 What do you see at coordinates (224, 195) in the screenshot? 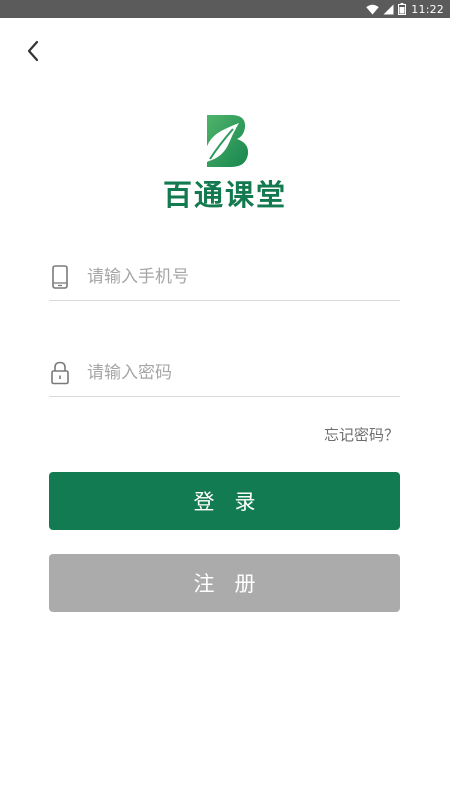
I see `brand-name: 百通课堂` at bounding box center [224, 195].